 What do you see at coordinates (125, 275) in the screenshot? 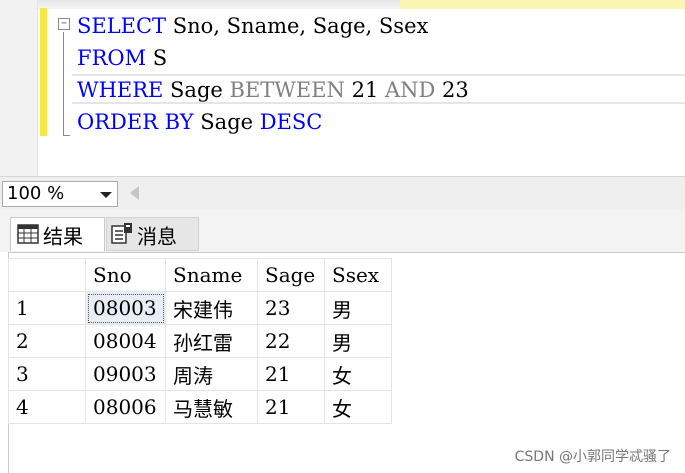
I see `column-header-sno: Sno` at bounding box center [125, 275].